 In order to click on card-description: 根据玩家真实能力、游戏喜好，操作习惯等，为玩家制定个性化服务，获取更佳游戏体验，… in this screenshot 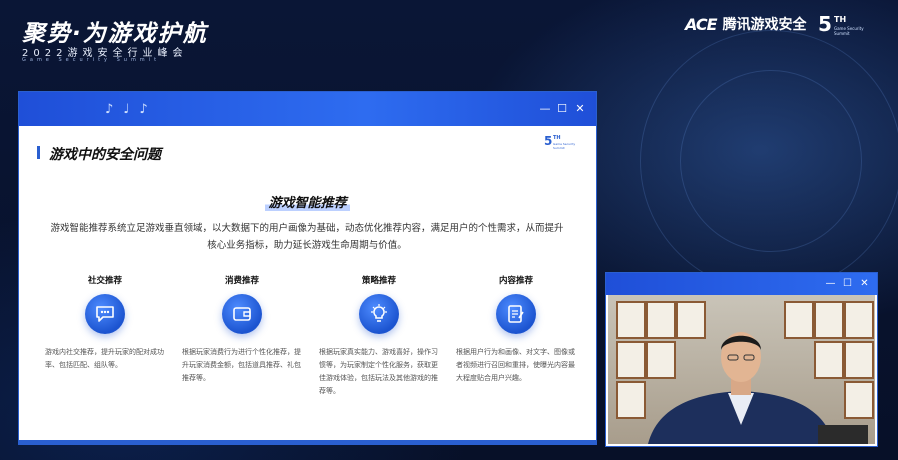, I will do `click(378, 371)`.